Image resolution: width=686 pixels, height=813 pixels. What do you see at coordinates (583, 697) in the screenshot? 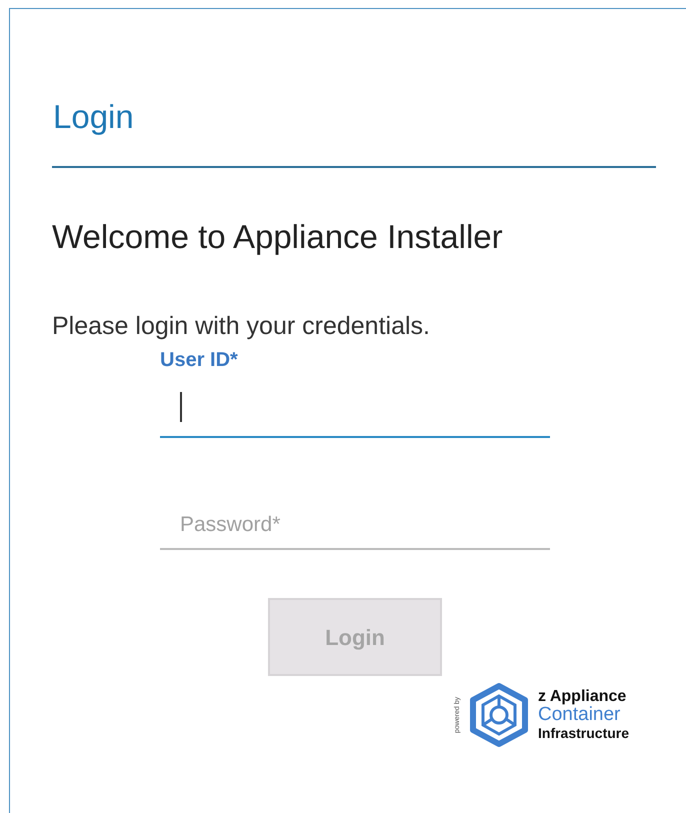
I see `logo-text: z Appliance` at bounding box center [583, 697].